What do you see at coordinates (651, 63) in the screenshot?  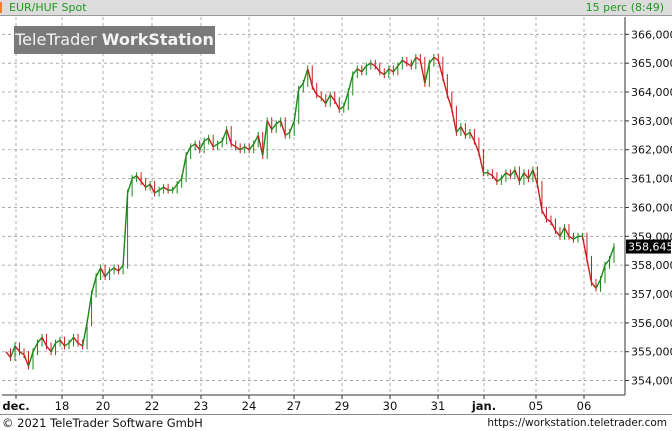 I see `y-tick-label: 365,000` at bounding box center [651, 63].